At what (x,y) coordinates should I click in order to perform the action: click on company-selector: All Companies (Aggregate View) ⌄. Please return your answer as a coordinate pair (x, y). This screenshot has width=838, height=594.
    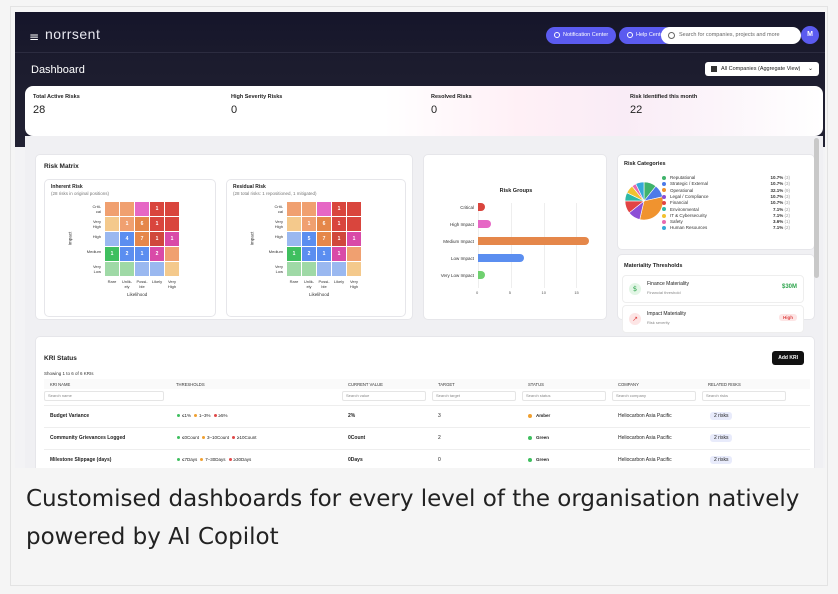
    Looking at the image, I should click on (762, 69).